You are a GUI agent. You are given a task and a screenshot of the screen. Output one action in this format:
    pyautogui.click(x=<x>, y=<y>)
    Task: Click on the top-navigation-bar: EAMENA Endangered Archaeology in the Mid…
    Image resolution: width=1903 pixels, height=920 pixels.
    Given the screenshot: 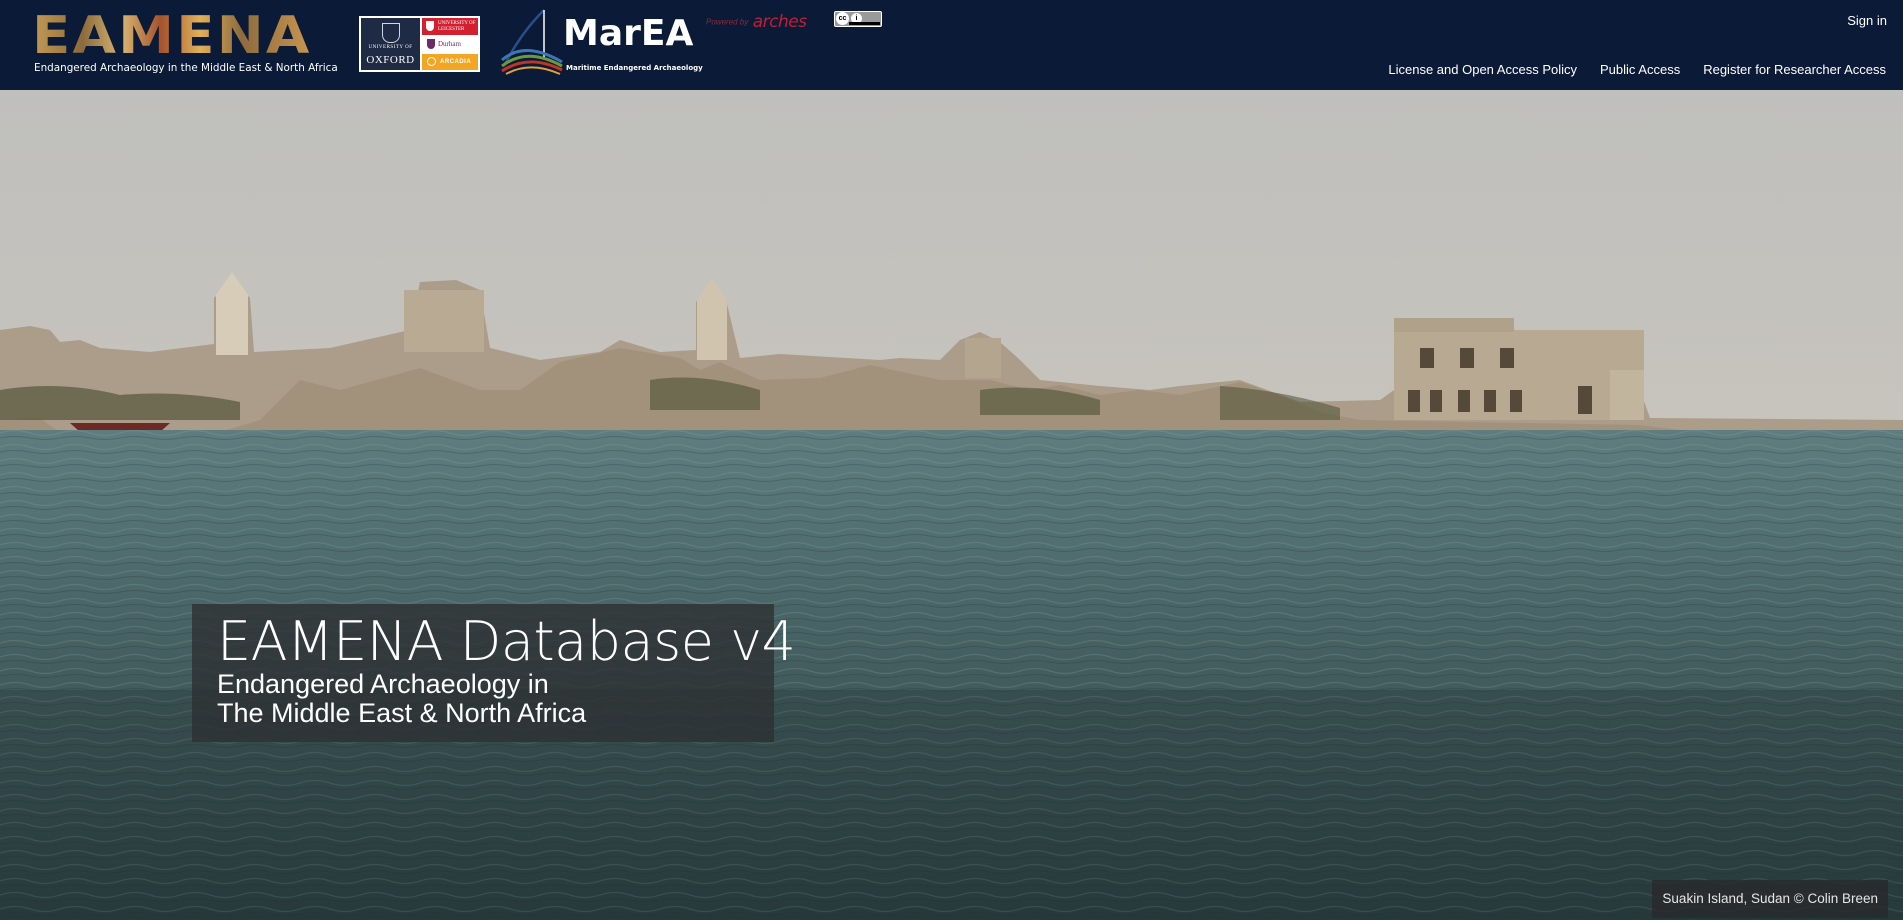 What is the action you would take?
    pyautogui.click(x=951, y=45)
    